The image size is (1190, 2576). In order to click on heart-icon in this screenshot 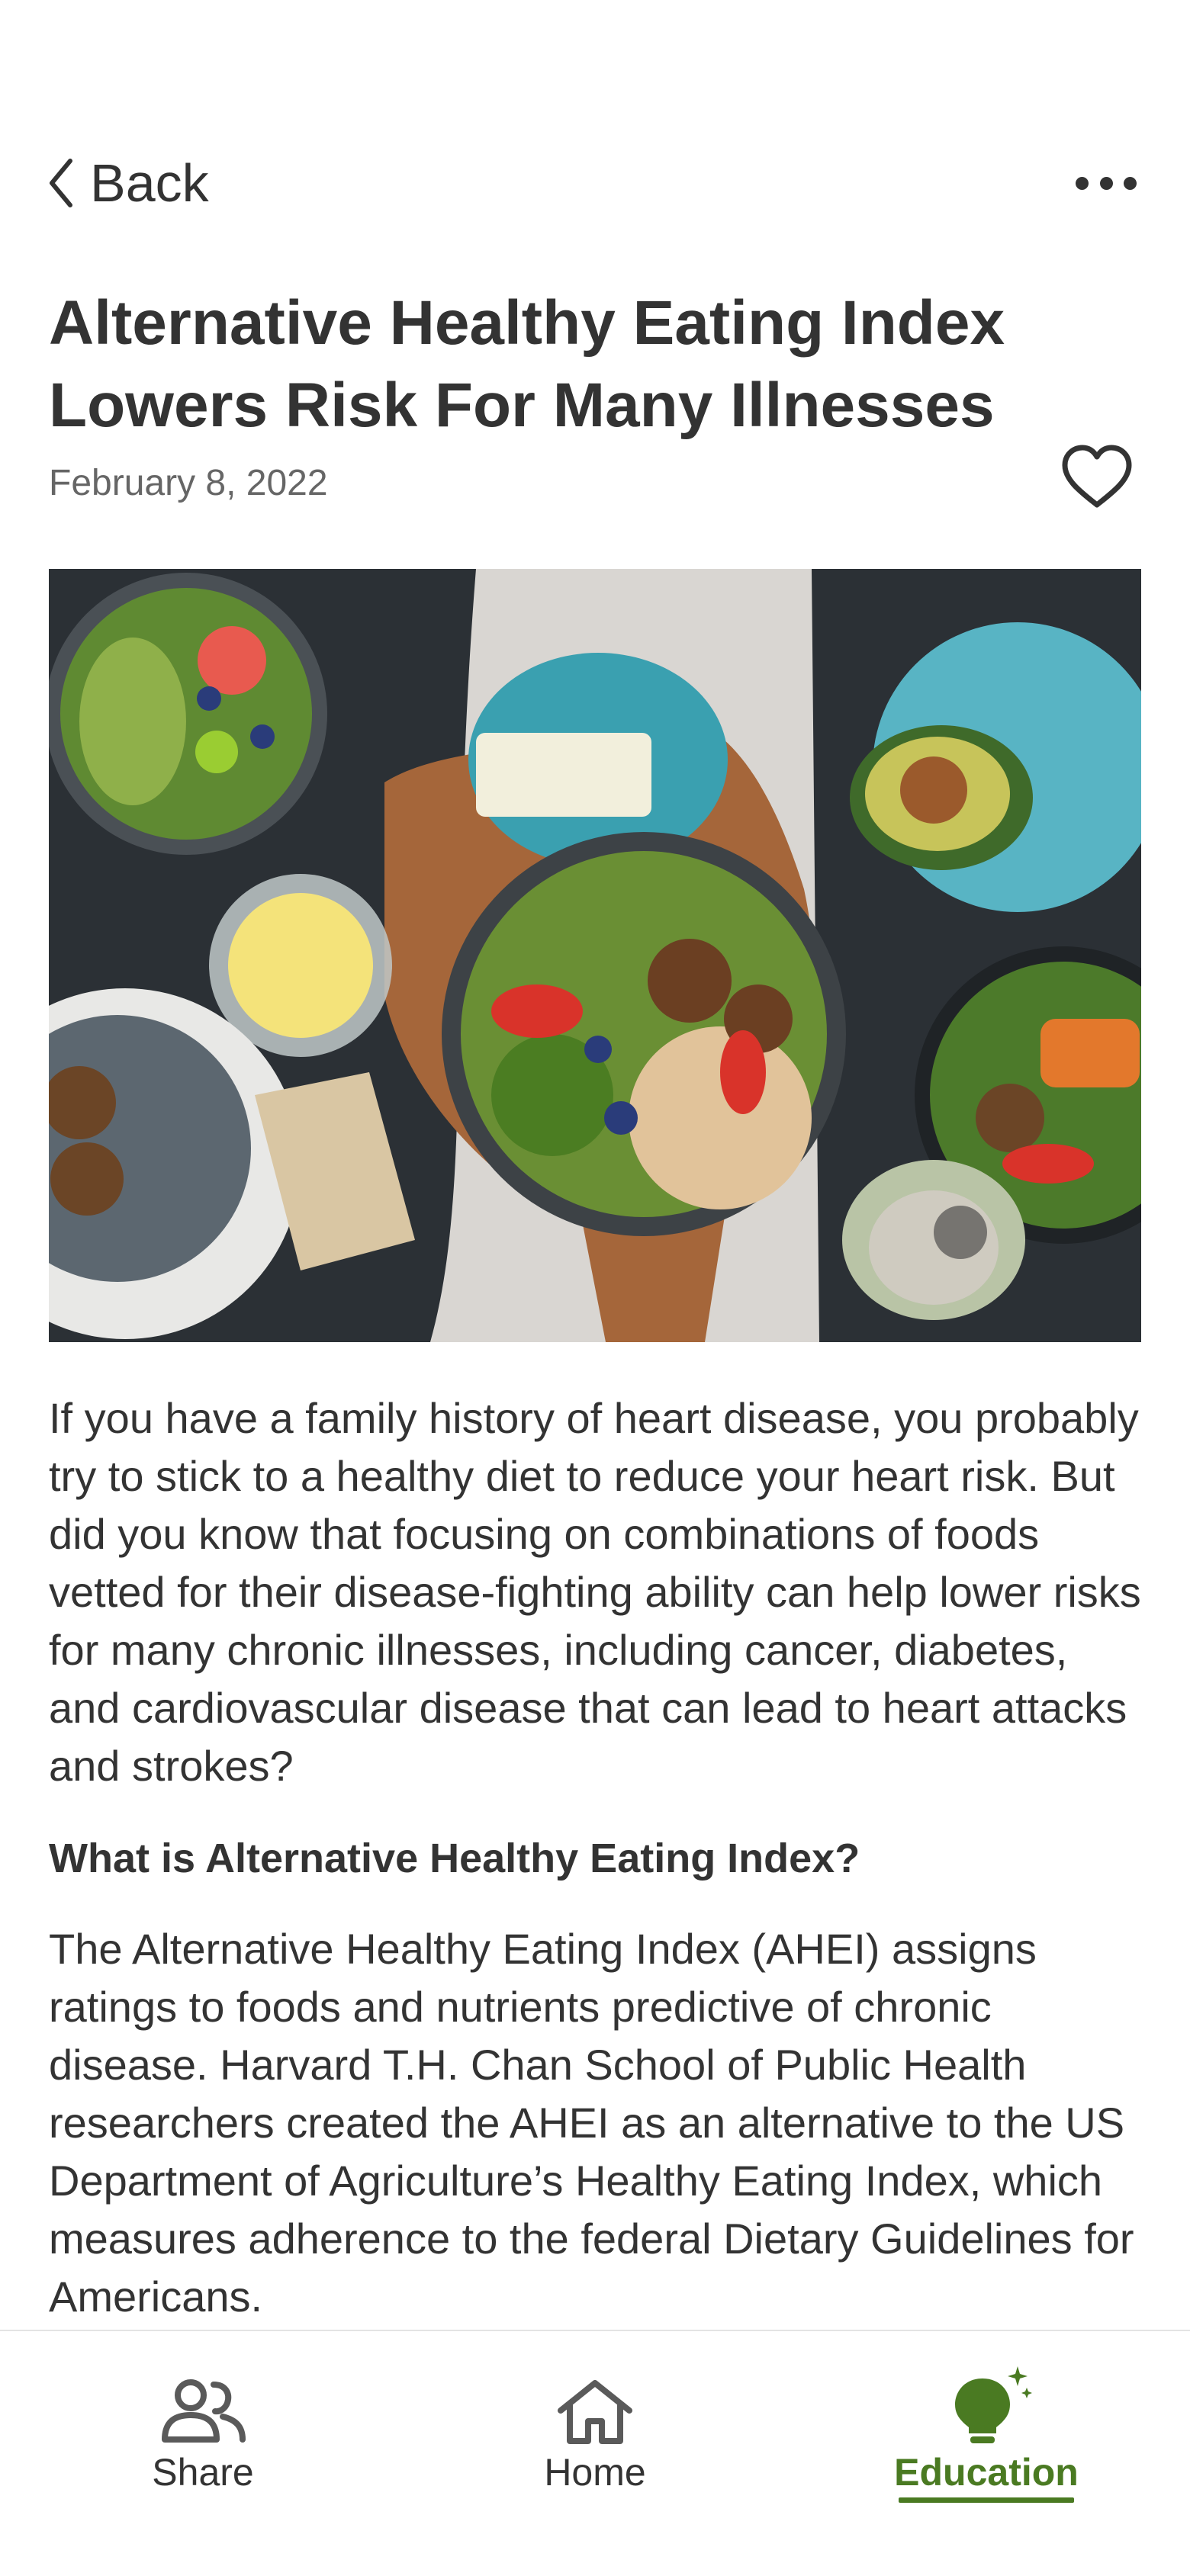, I will do `click(1097, 476)`.